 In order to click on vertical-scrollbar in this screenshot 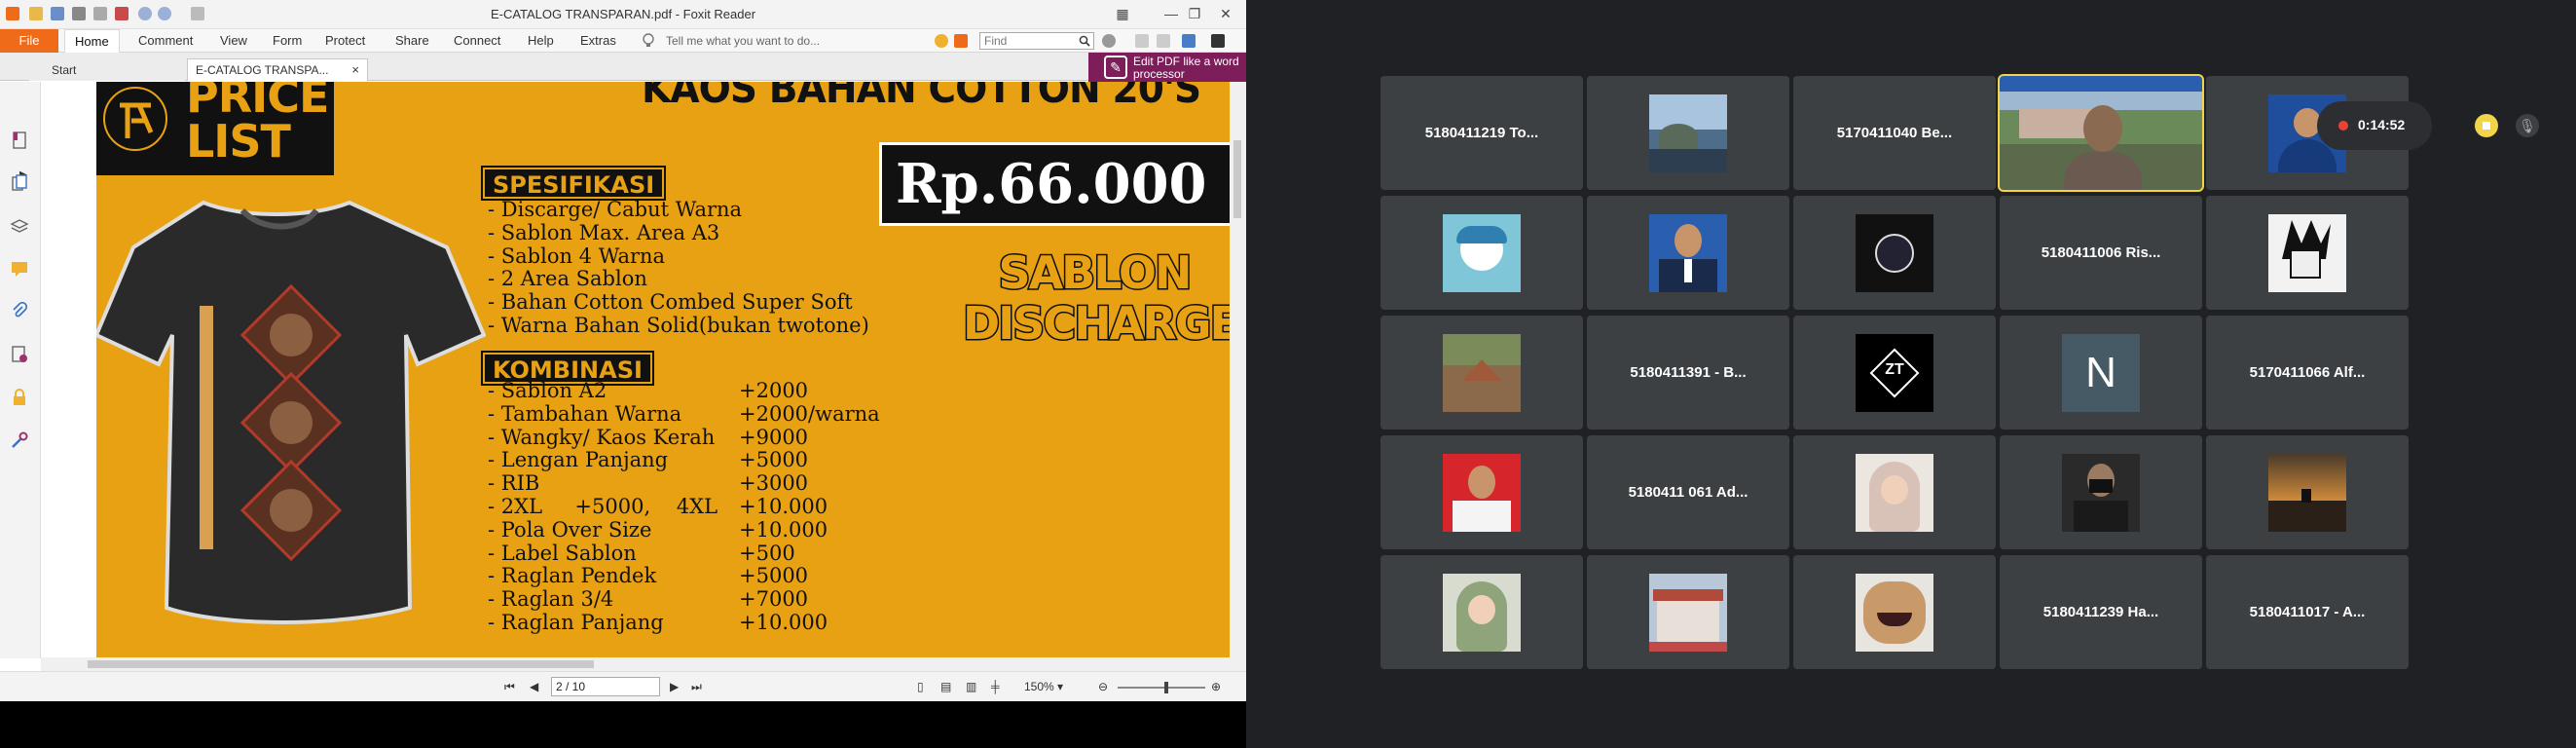, I will do `click(1238, 377)`.